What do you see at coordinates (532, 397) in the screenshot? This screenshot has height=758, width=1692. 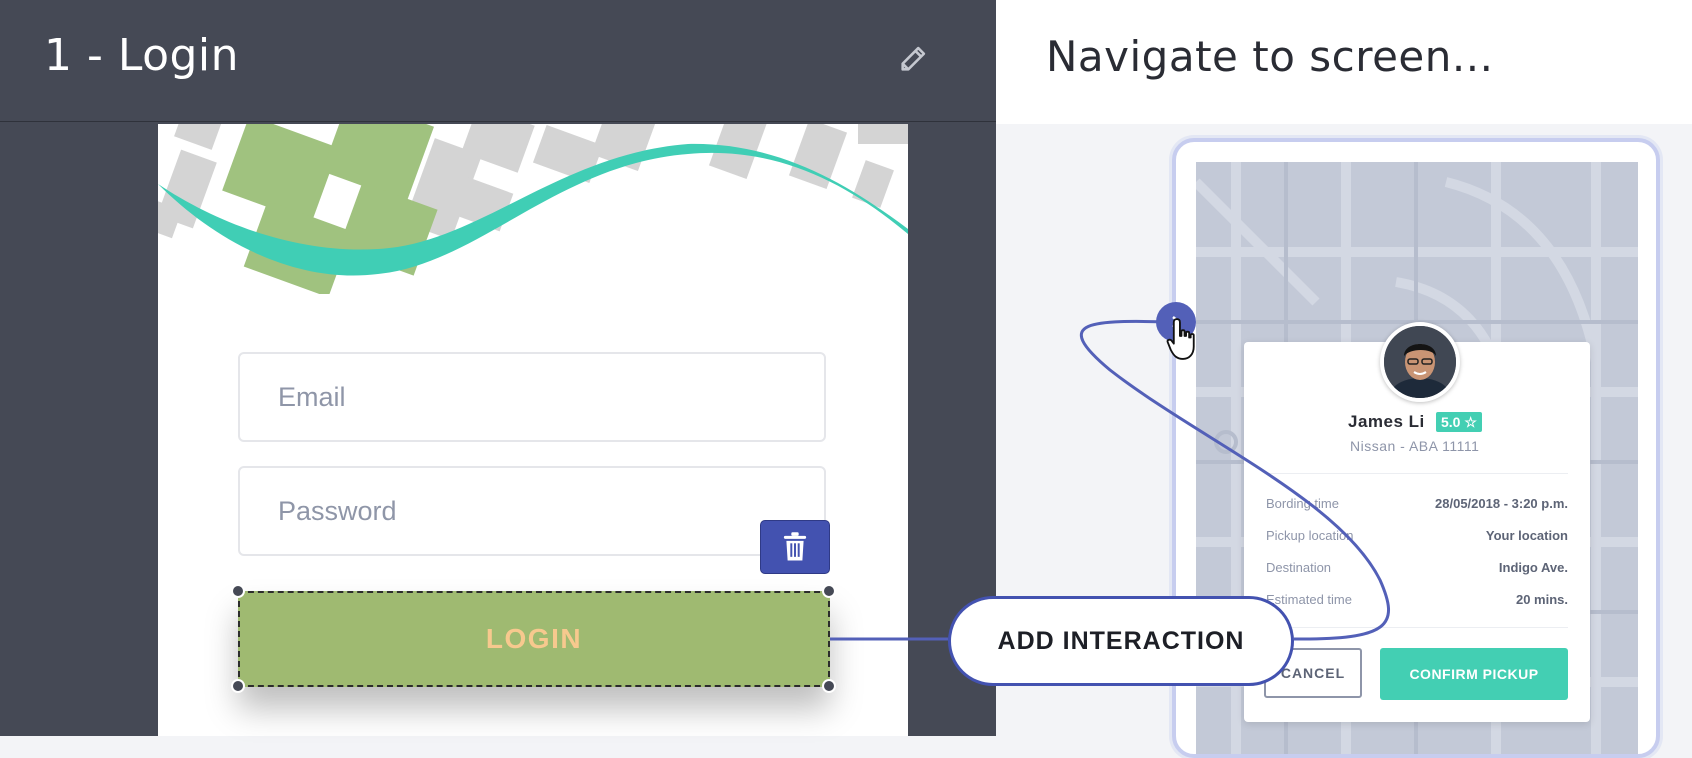 I see `email-input: Email` at bounding box center [532, 397].